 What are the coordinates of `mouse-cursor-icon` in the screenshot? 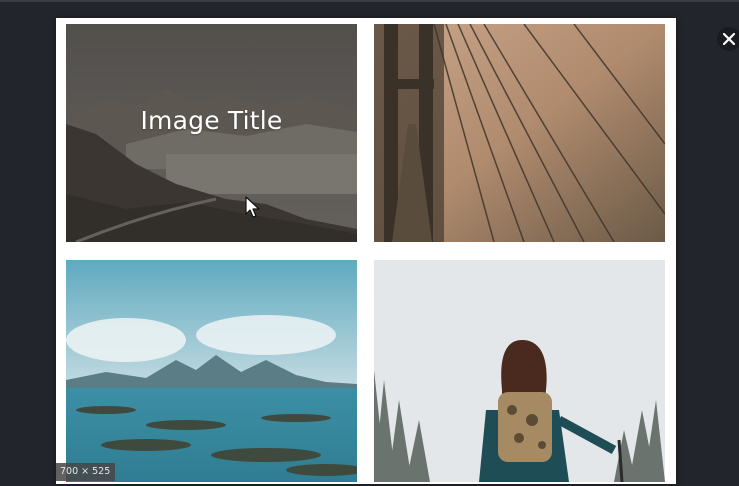 It's located at (252, 207).